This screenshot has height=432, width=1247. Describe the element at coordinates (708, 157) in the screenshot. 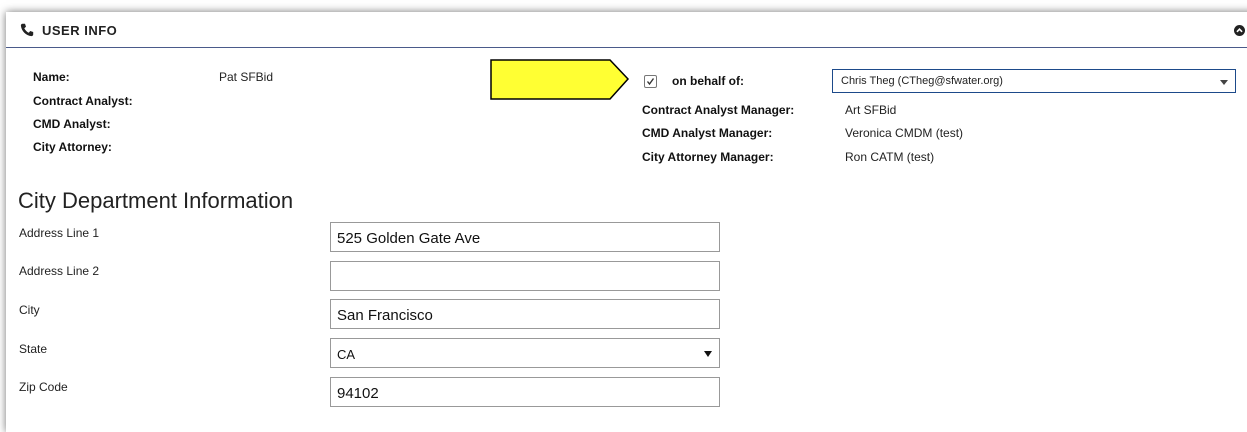

I see `city-attorney-manager-label: City Attorney Manager:` at that location.